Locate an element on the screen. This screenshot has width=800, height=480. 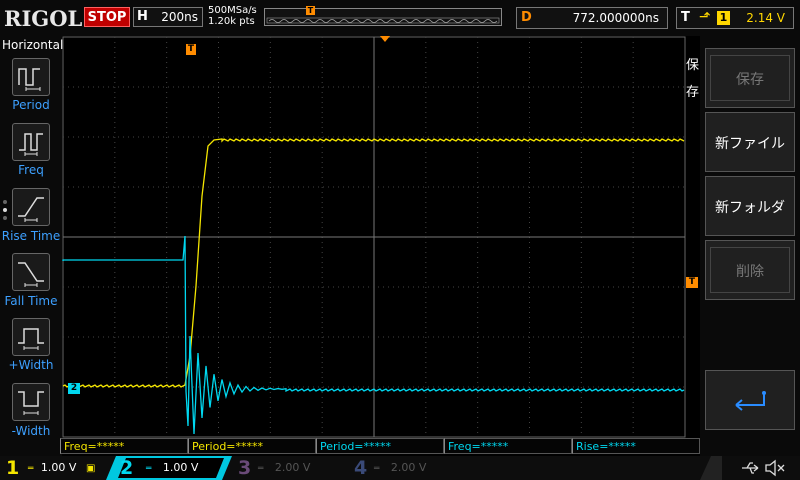
measurement-period-2: Period=***** is located at coordinates (380, 446).